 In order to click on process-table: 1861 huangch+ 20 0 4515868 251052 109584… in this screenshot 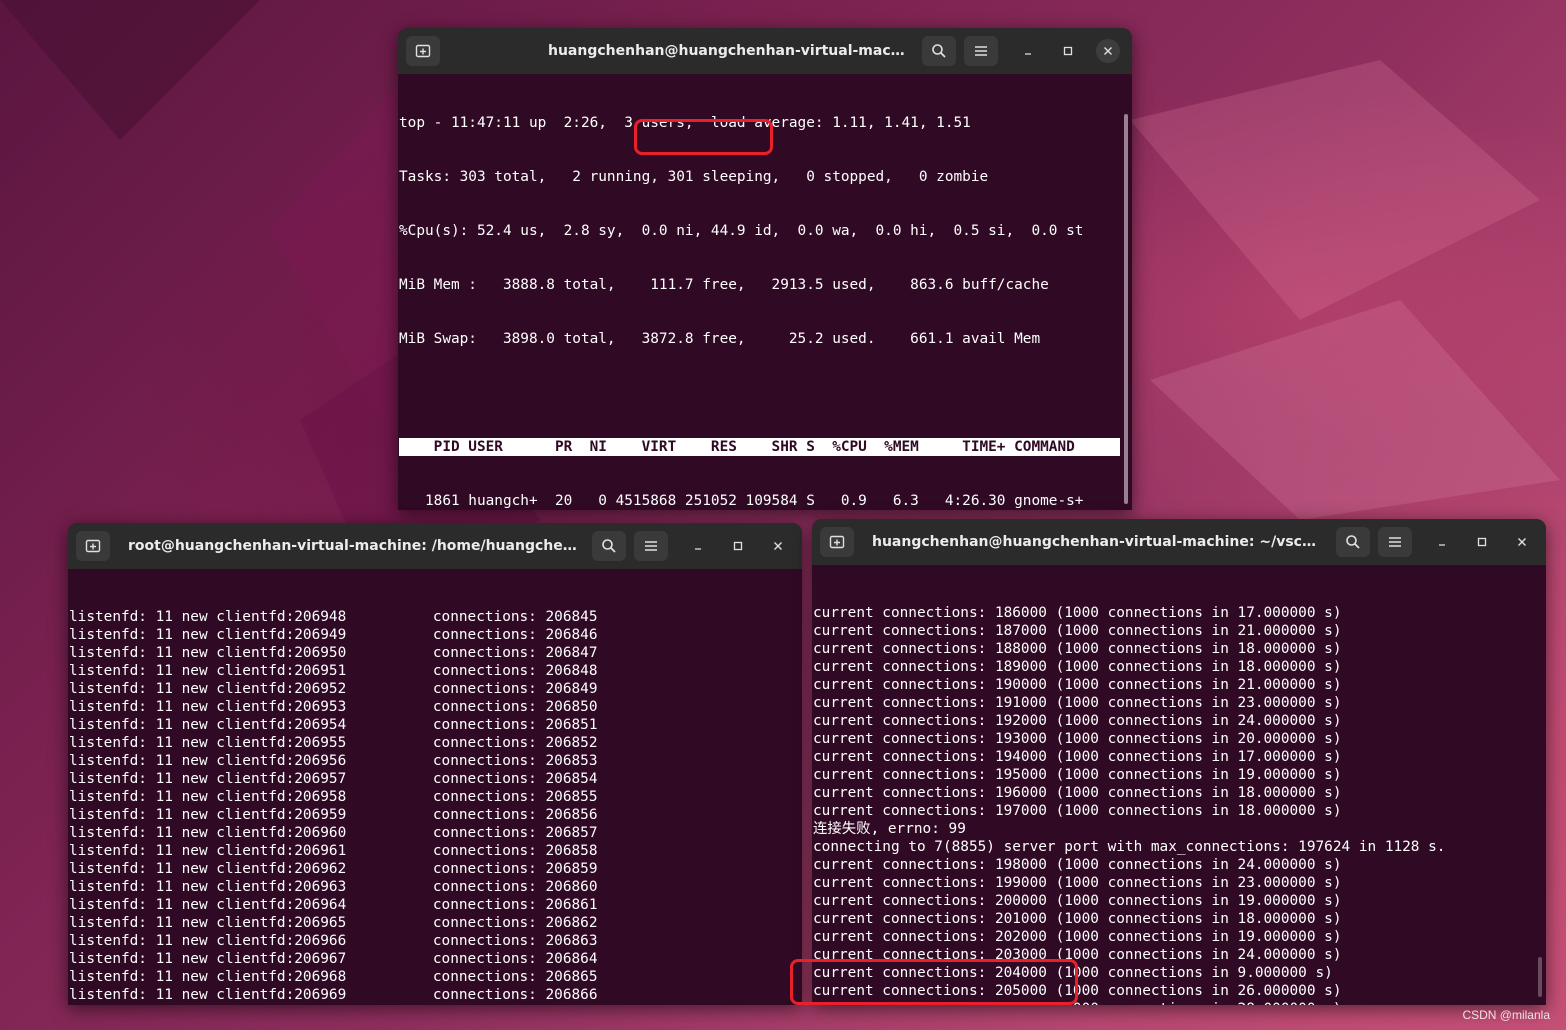, I will do `click(759, 501)`.